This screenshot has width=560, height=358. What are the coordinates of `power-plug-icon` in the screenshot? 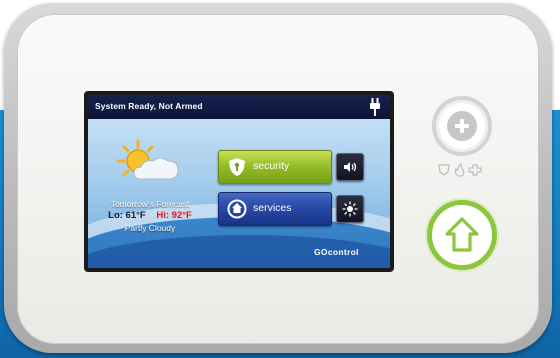 It's located at (375, 107).